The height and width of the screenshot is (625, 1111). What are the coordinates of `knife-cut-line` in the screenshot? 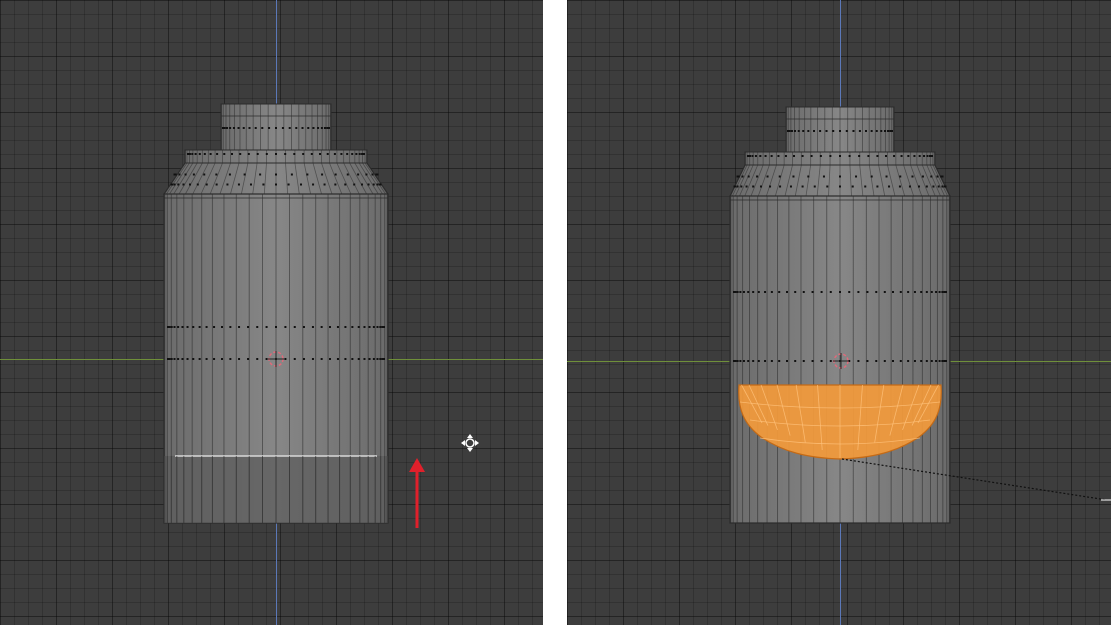 It's located at (974, 479).